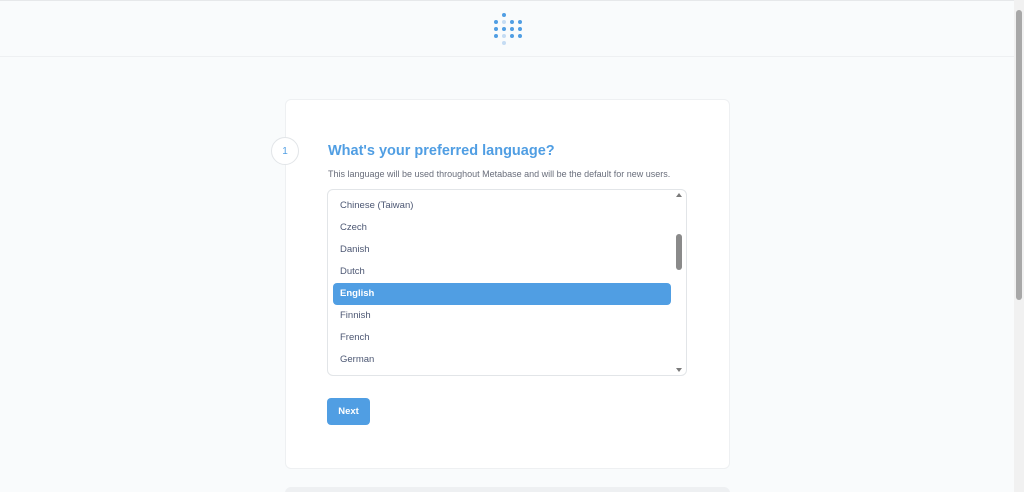 This screenshot has height=492, width=1024. What do you see at coordinates (502, 338) in the screenshot?
I see `list-item: French` at bounding box center [502, 338].